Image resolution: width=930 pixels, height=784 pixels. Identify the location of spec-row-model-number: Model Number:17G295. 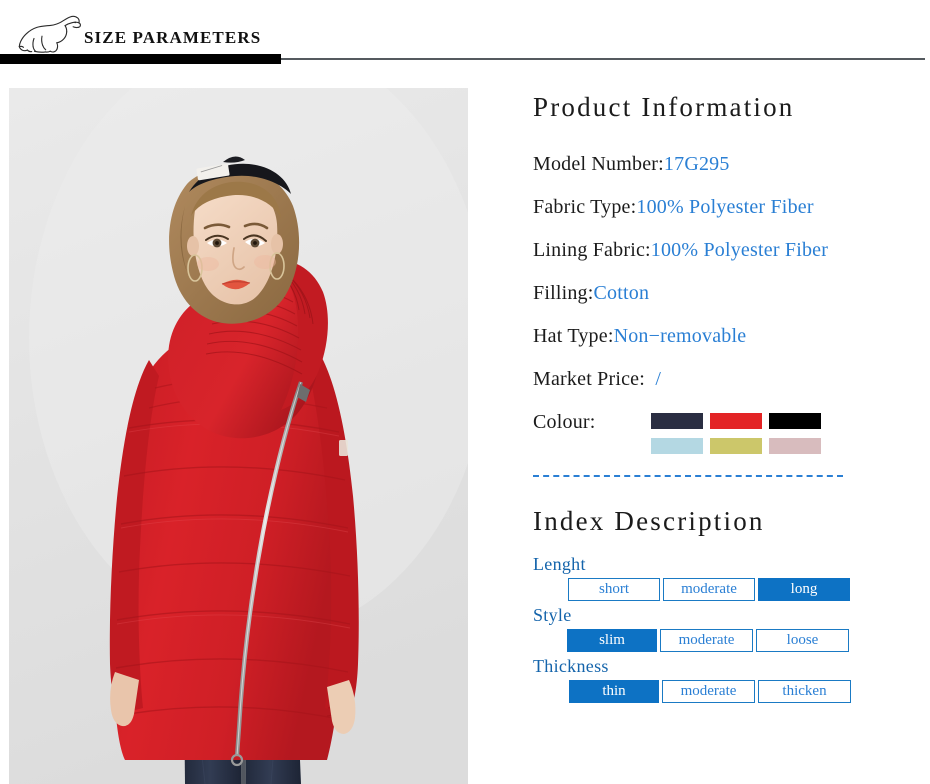
(731, 164).